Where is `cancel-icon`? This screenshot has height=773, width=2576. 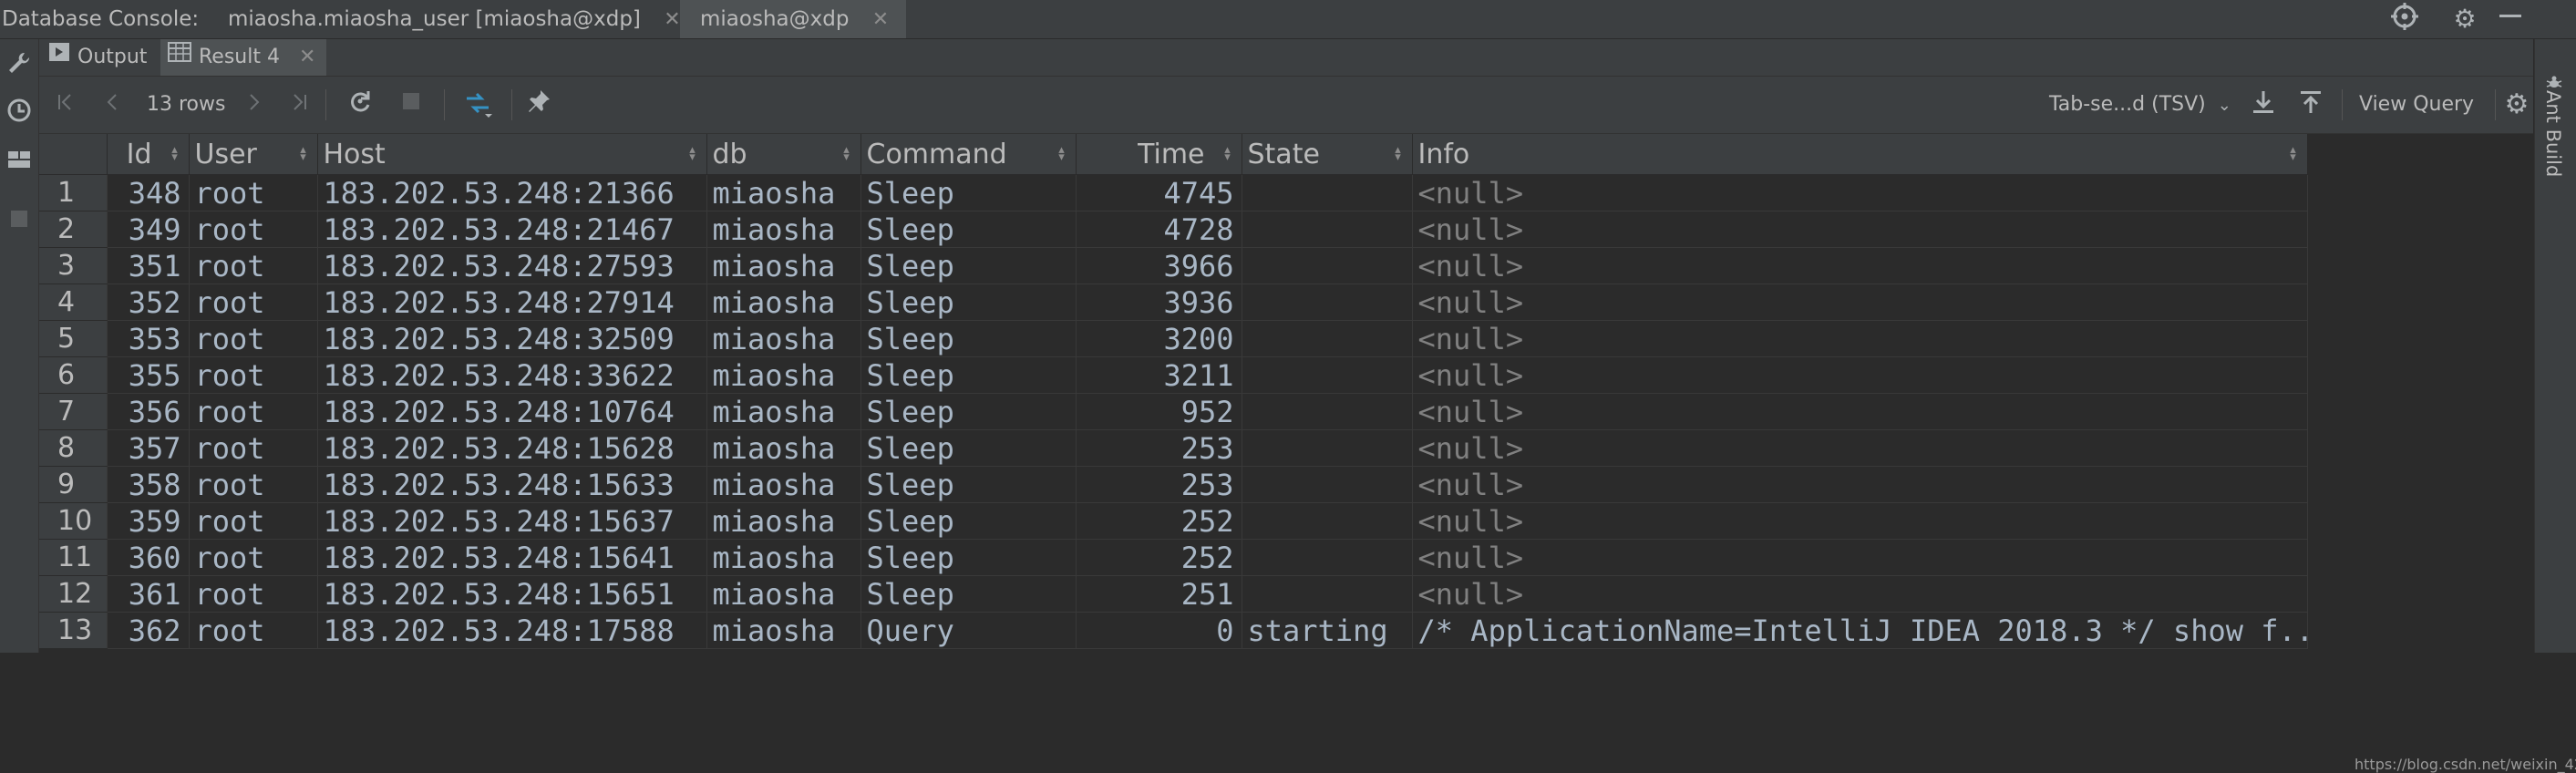 cancel-icon is located at coordinates (411, 104).